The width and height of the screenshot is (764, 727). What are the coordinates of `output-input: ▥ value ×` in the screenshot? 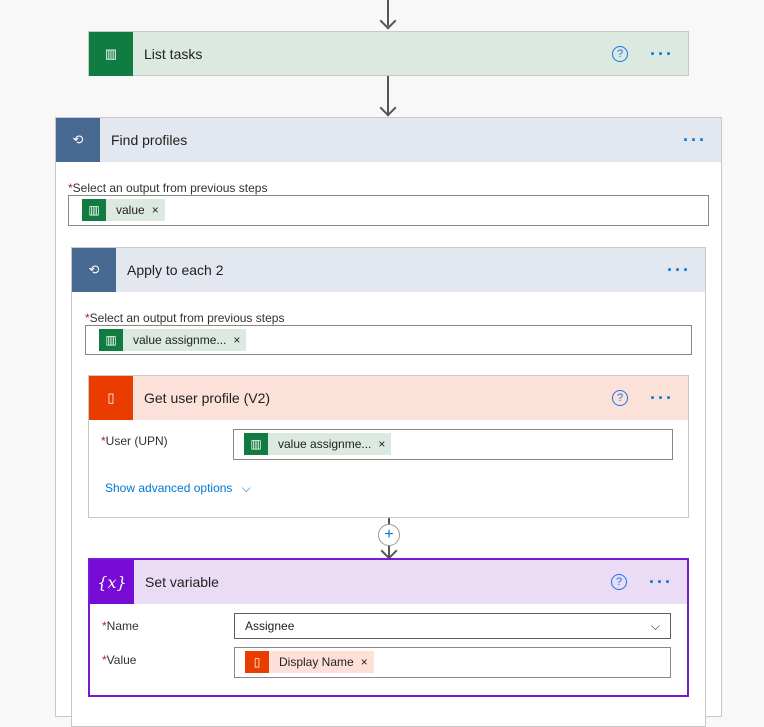 It's located at (388, 210).